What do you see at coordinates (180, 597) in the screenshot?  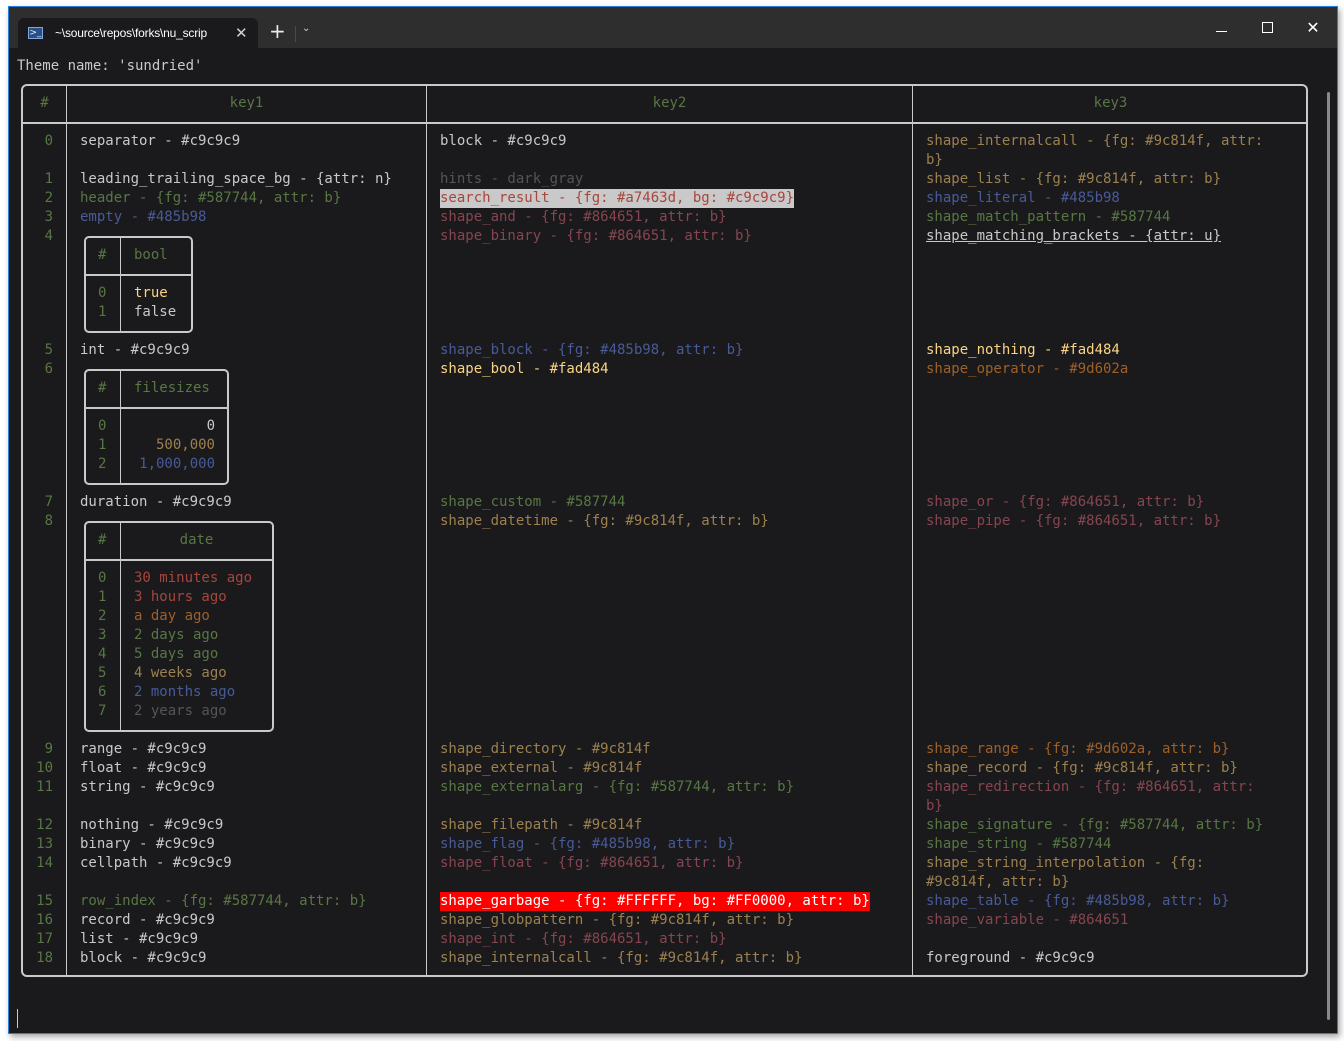 I see `date-value: 3 hours ago` at bounding box center [180, 597].